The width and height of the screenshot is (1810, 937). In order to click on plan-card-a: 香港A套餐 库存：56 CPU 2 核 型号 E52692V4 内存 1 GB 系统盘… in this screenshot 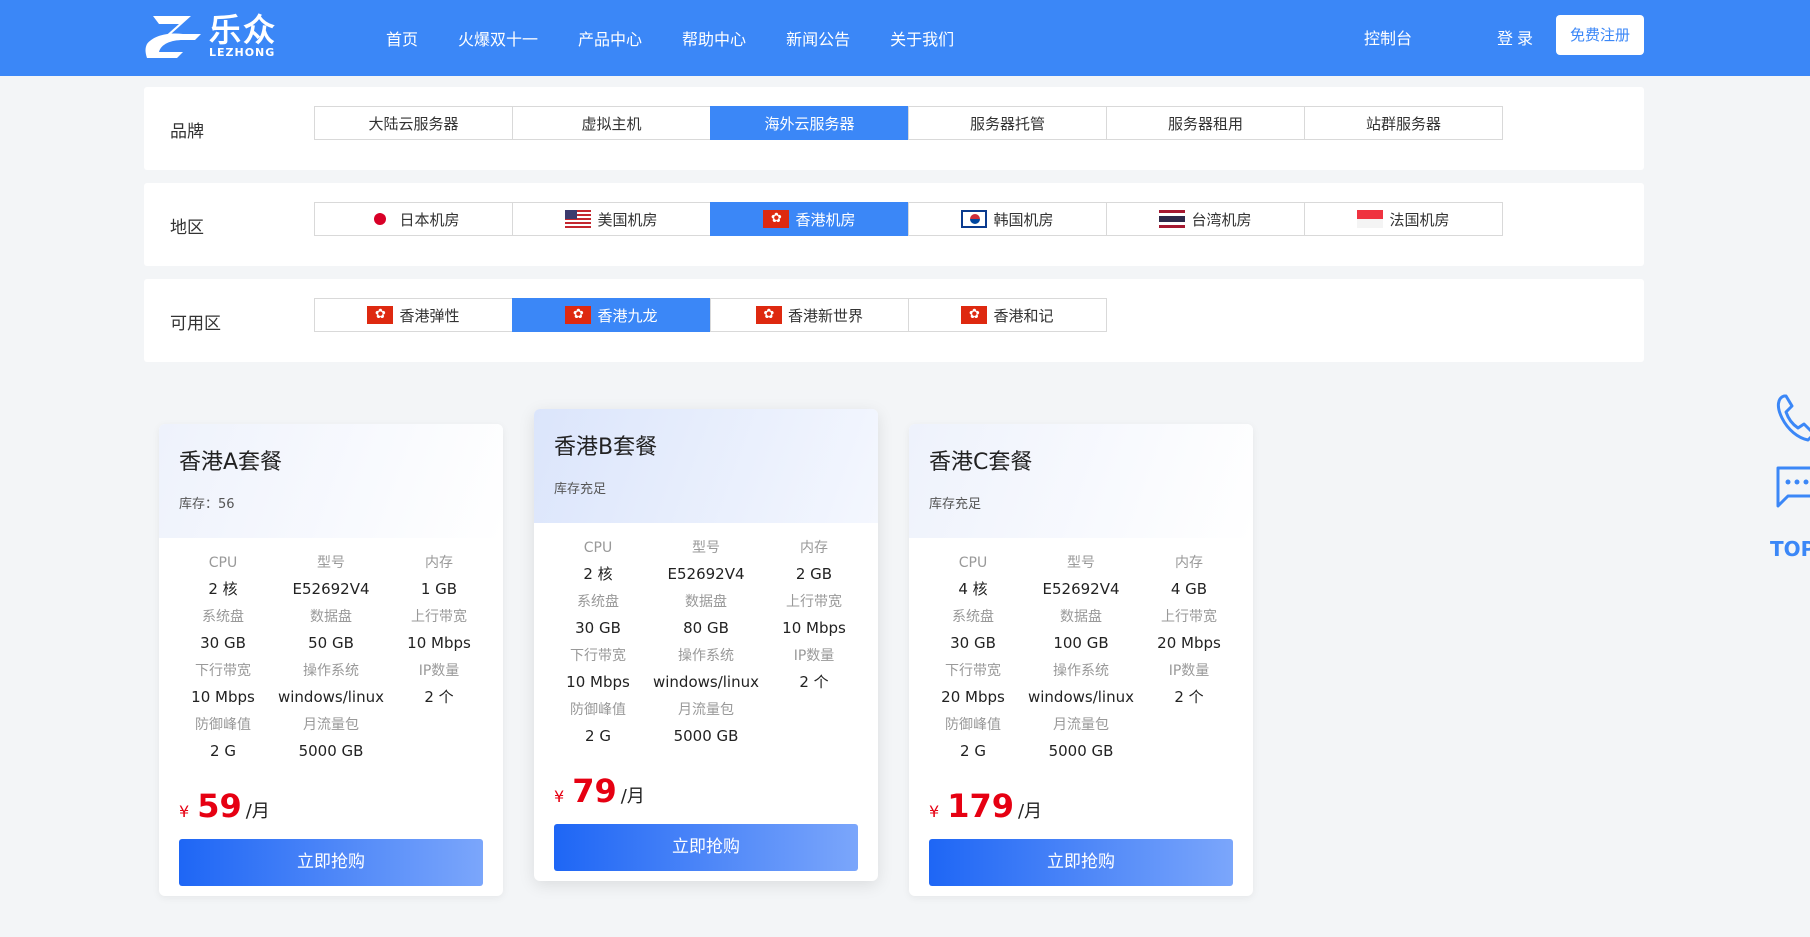, I will do `click(331, 660)`.